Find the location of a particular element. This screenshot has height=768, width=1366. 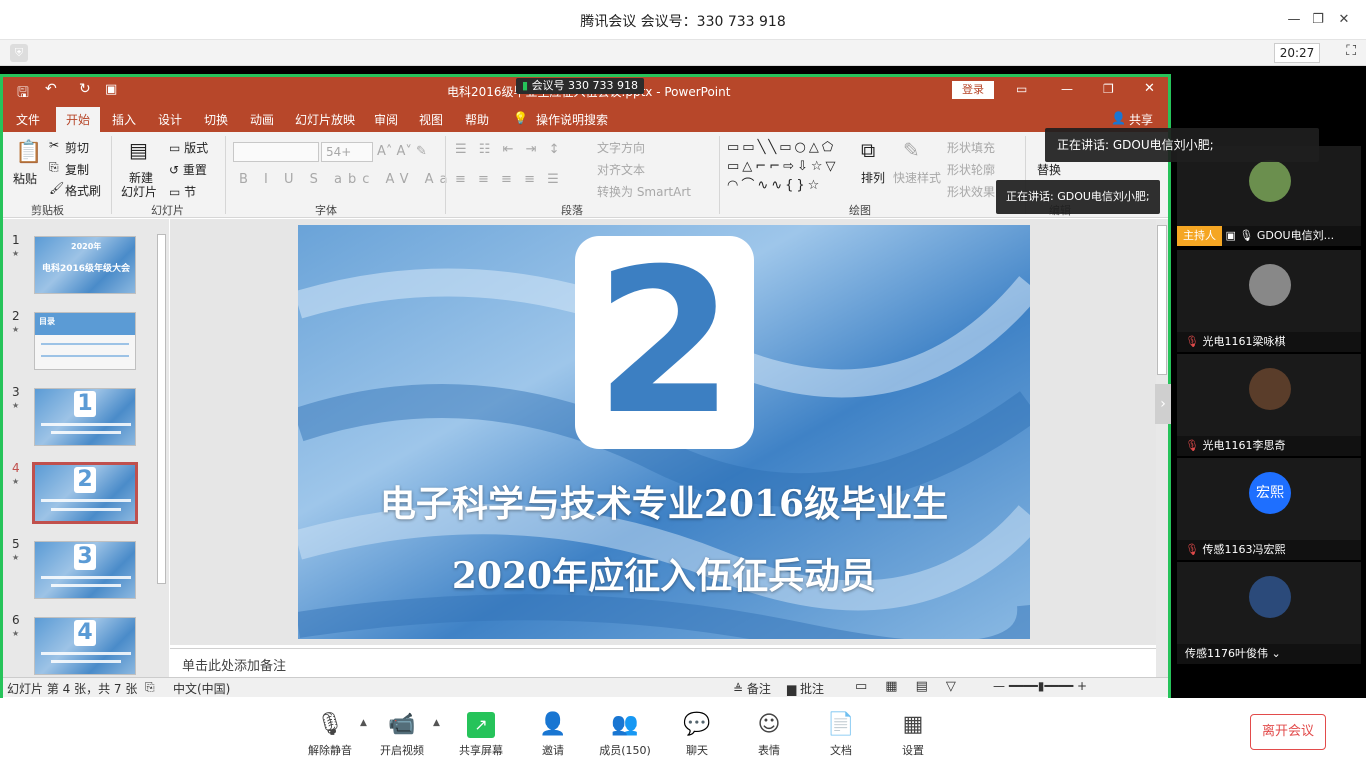

chat-button: 💬 聊天 is located at coordinates (697, 733).